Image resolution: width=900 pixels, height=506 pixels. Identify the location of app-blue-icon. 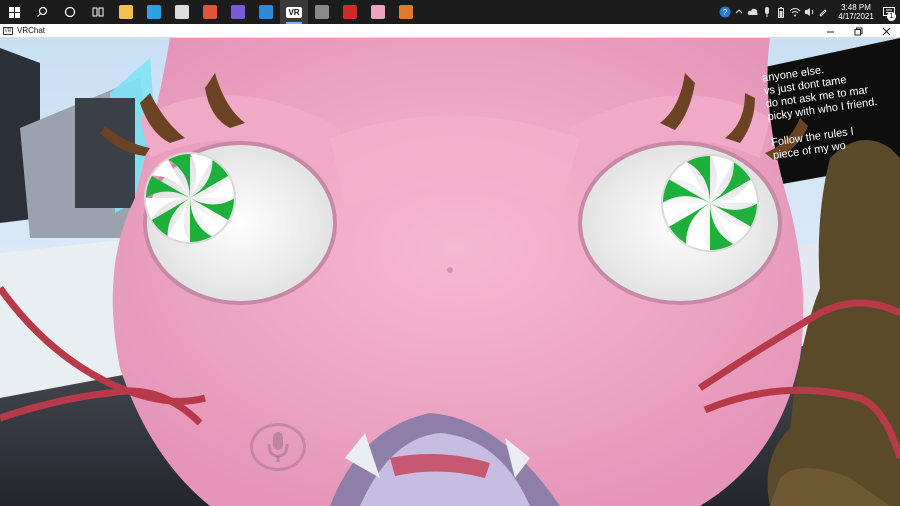
(266, 12).